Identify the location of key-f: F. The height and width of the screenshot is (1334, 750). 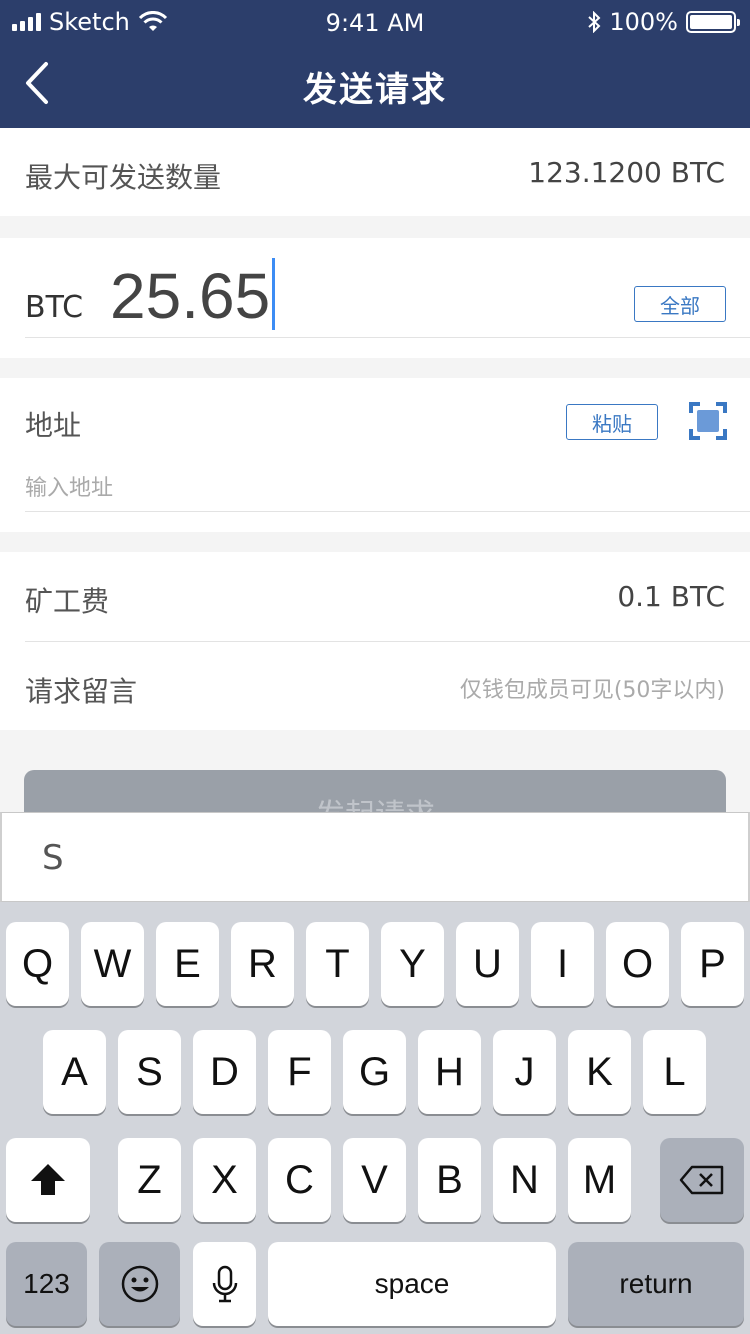
(299, 1072).